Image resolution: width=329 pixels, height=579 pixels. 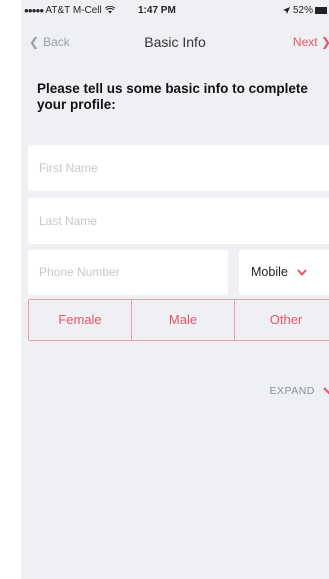 What do you see at coordinates (321, 10) in the screenshot?
I see `battery-icon` at bounding box center [321, 10].